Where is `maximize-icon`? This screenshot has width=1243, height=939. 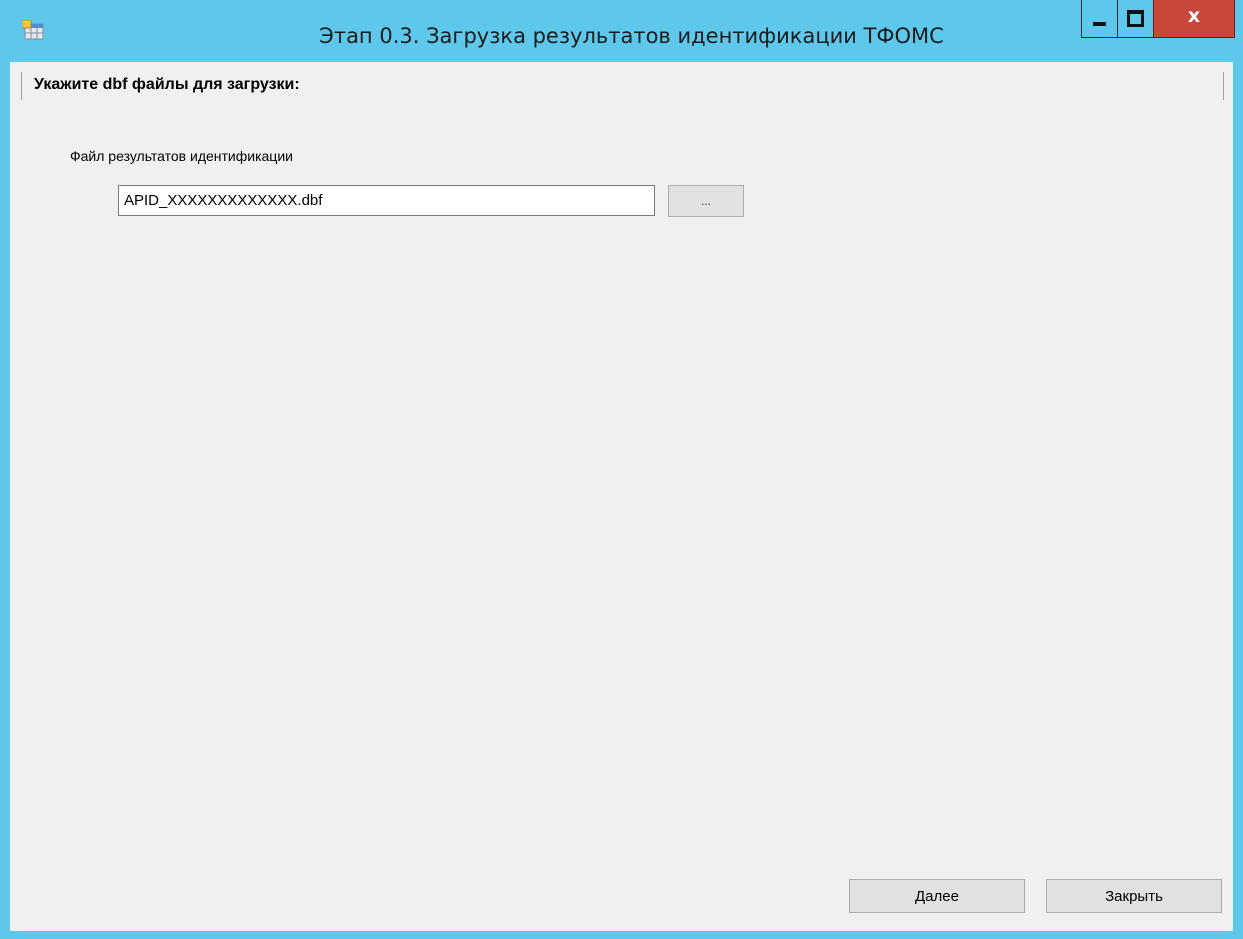
maximize-icon is located at coordinates (1135, 18).